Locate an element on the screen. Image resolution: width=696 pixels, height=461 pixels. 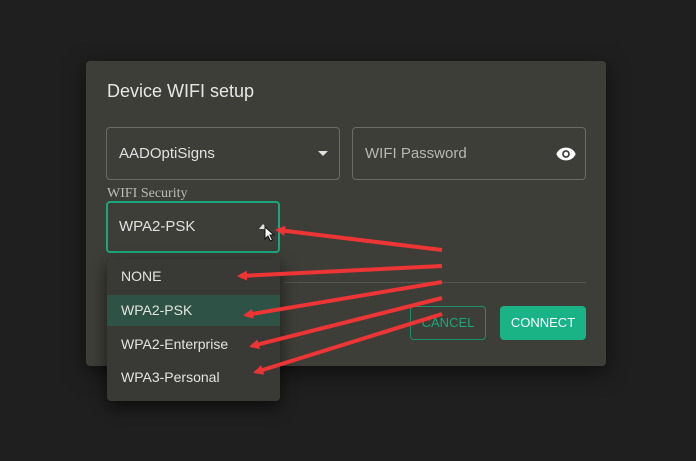
wifi-security-select: WPA2-PSK is located at coordinates (193, 227).